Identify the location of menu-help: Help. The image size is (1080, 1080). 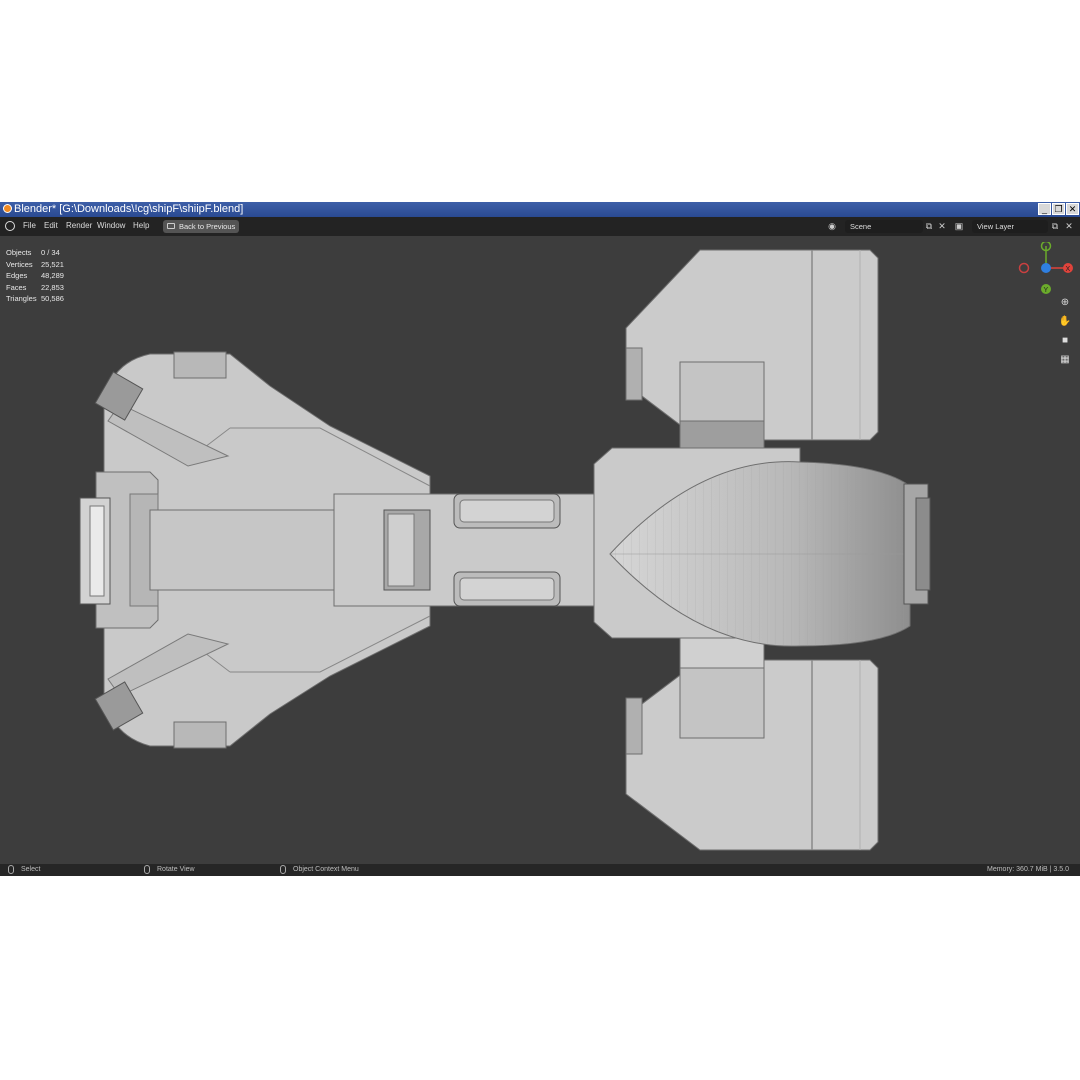
(141, 225).